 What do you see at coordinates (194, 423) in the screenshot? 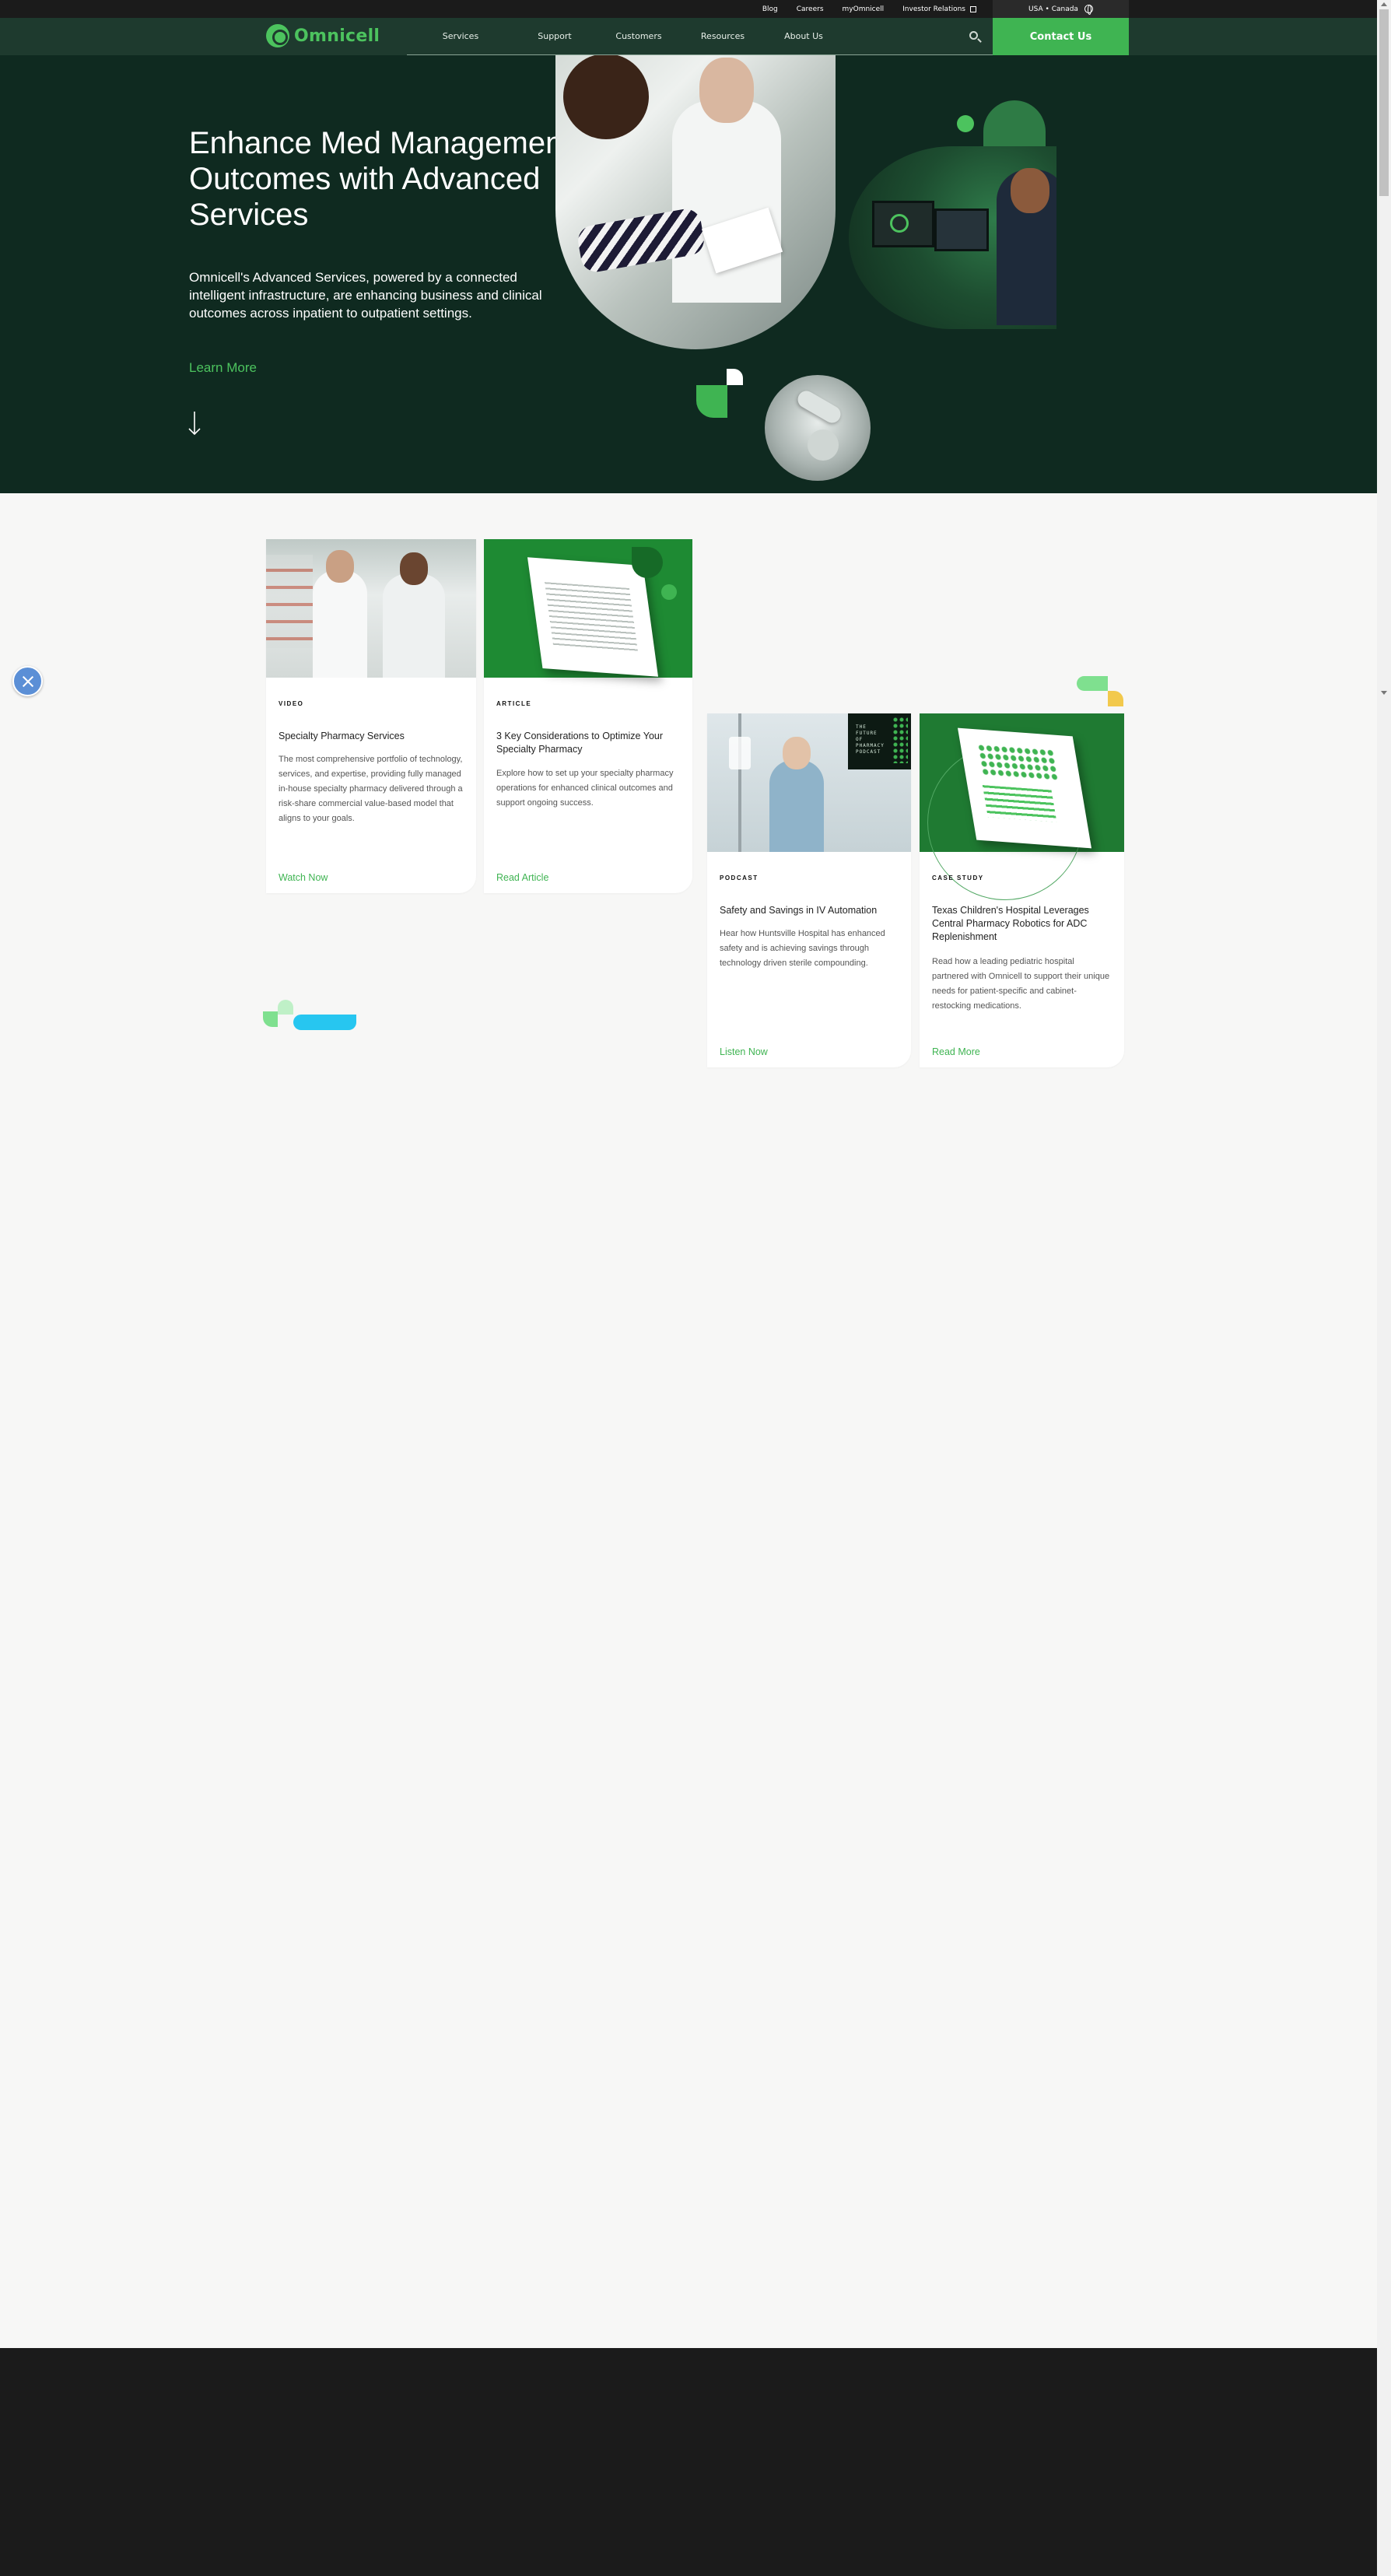
I see `down-arrow-icon` at bounding box center [194, 423].